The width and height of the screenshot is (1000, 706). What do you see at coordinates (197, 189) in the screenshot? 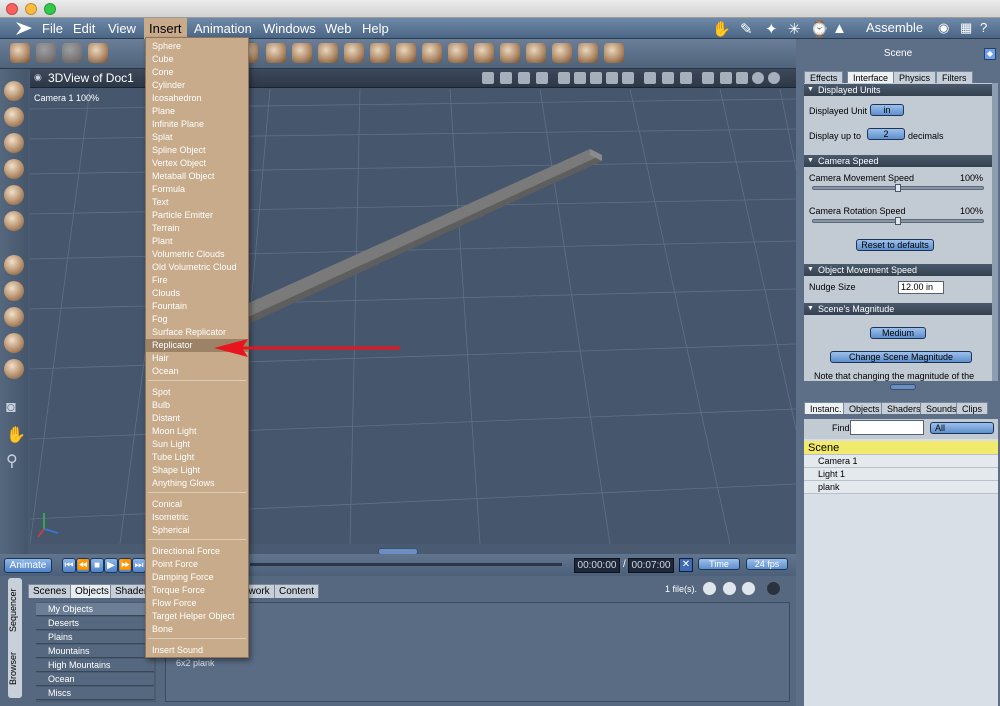
I see `menu-item-formula: Formula` at bounding box center [197, 189].